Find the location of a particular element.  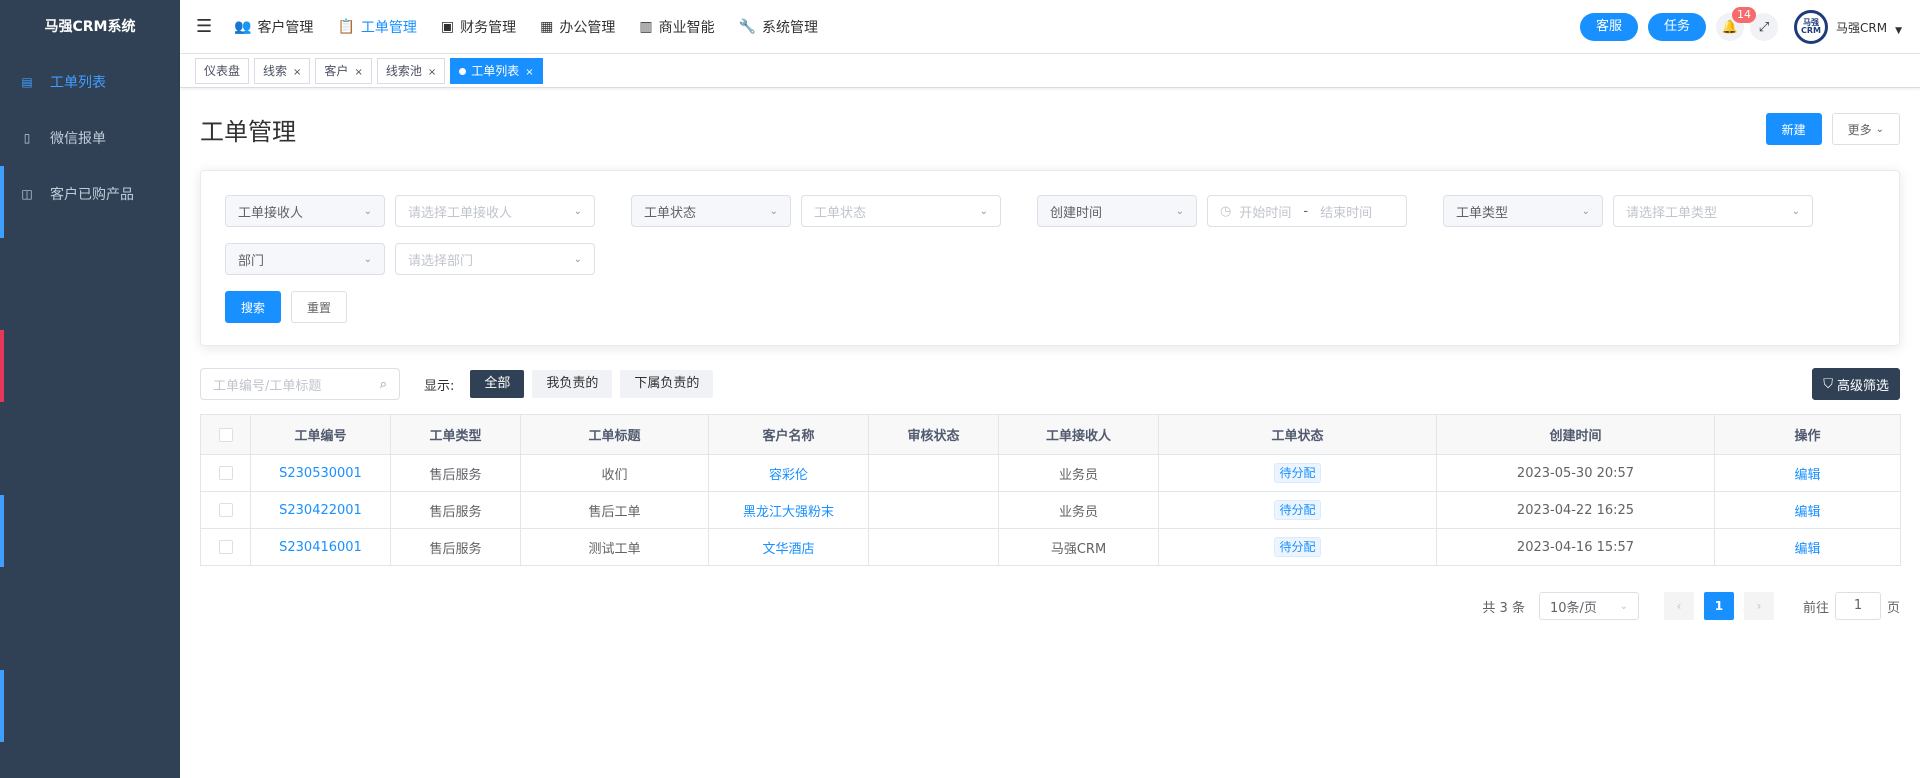

avatar: 马强CRM is located at coordinates (1811, 27).